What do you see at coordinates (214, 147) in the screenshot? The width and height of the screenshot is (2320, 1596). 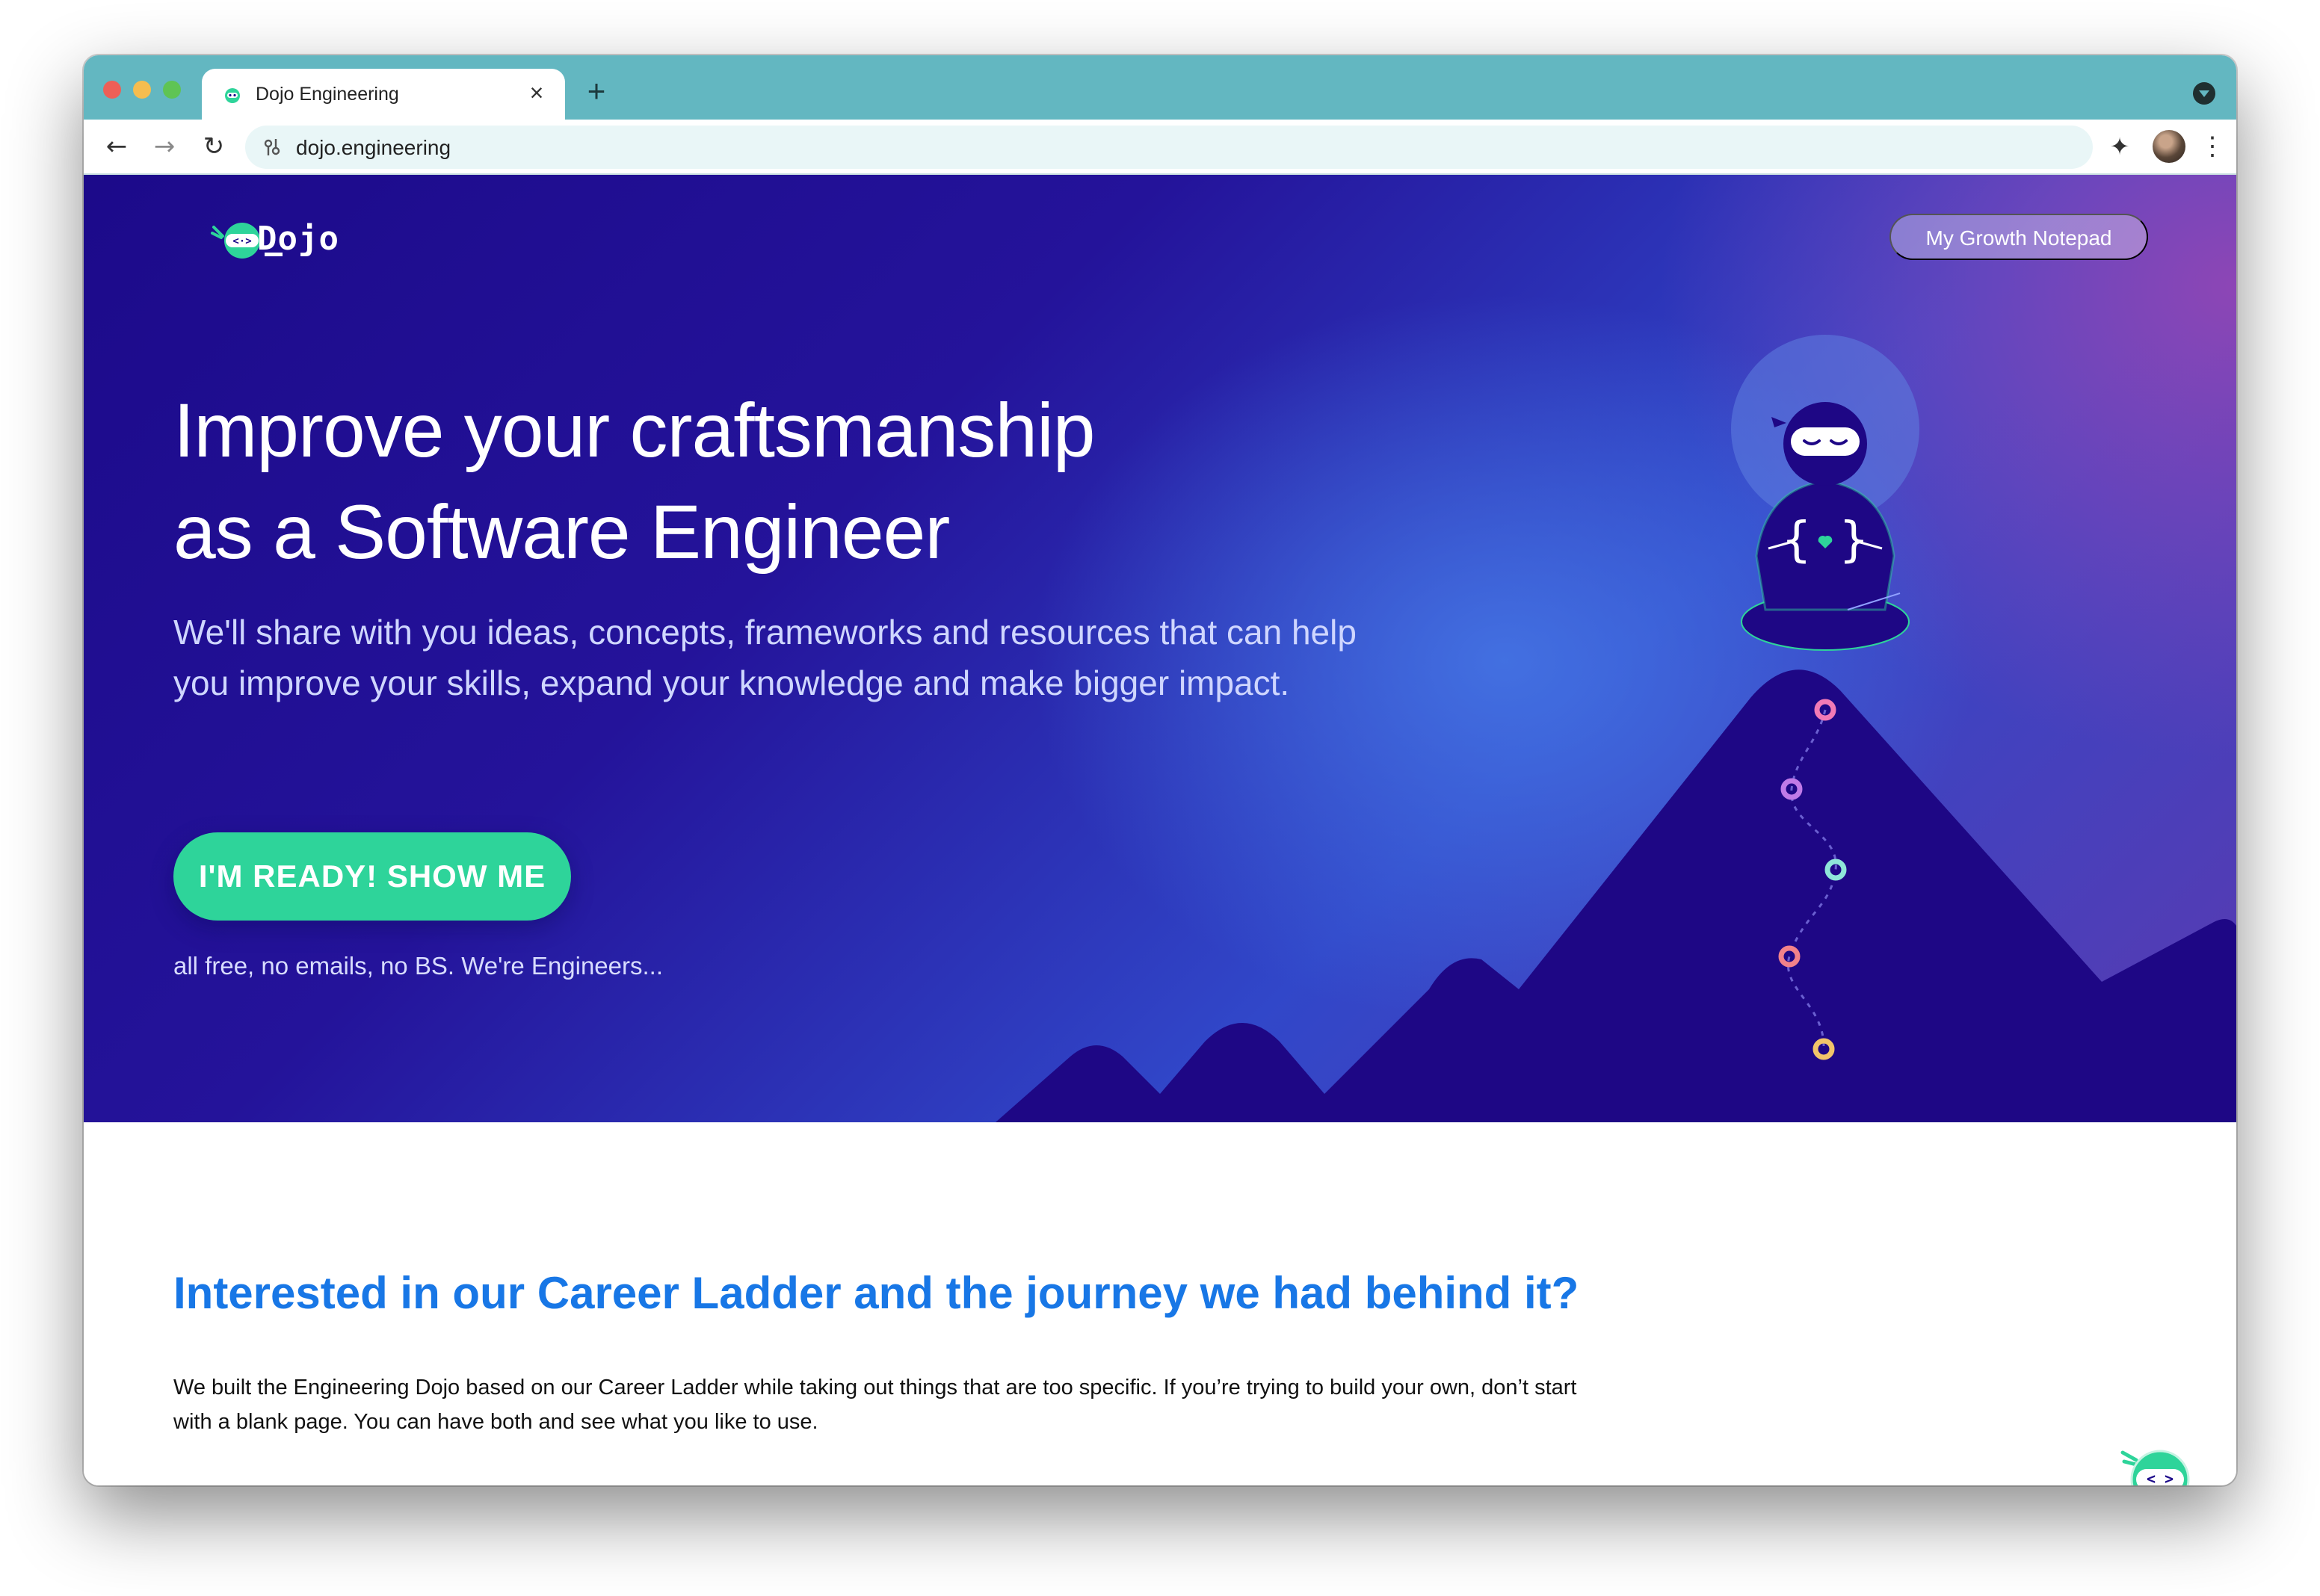 I see `reload-icon: ↻` at bounding box center [214, 147].